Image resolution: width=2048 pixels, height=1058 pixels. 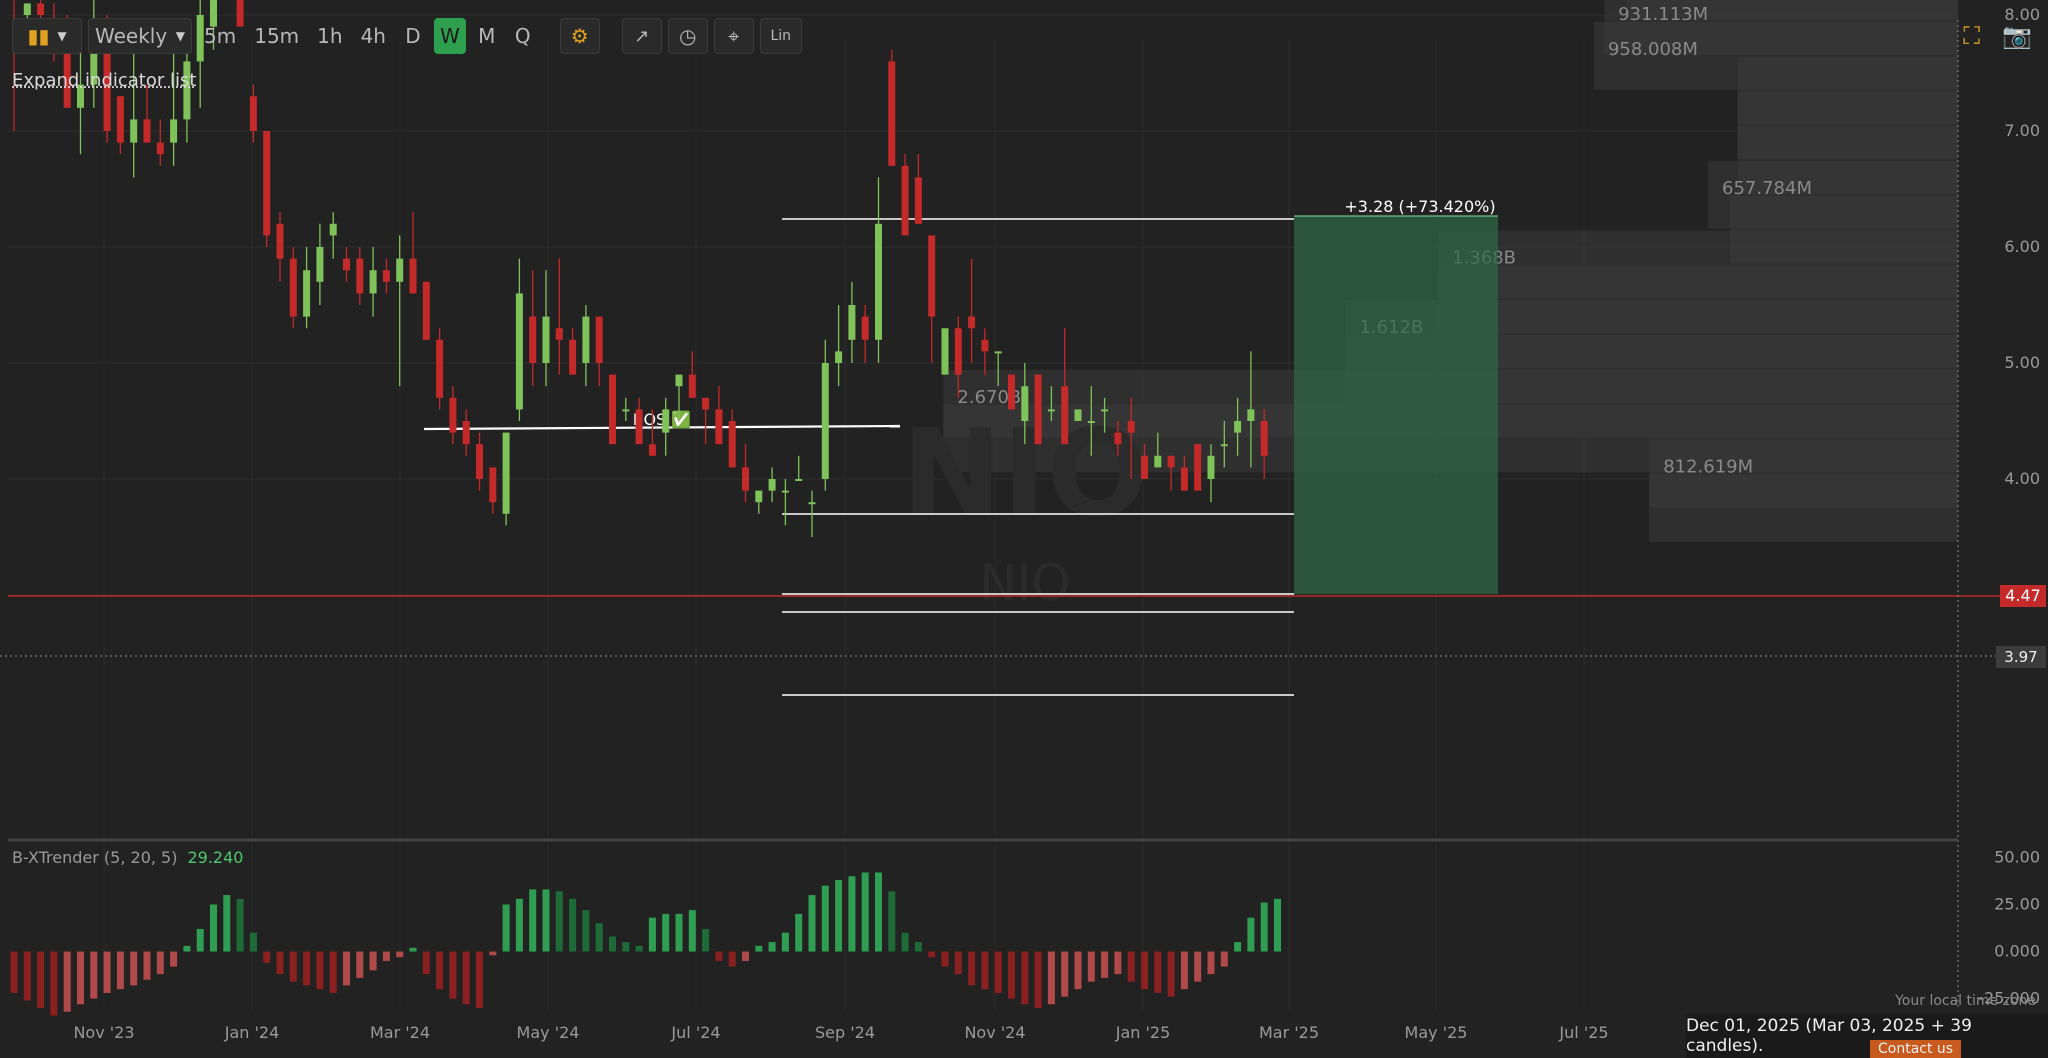 I want to click on timeframe-quarterly: Q, so click(x=523, y=36).